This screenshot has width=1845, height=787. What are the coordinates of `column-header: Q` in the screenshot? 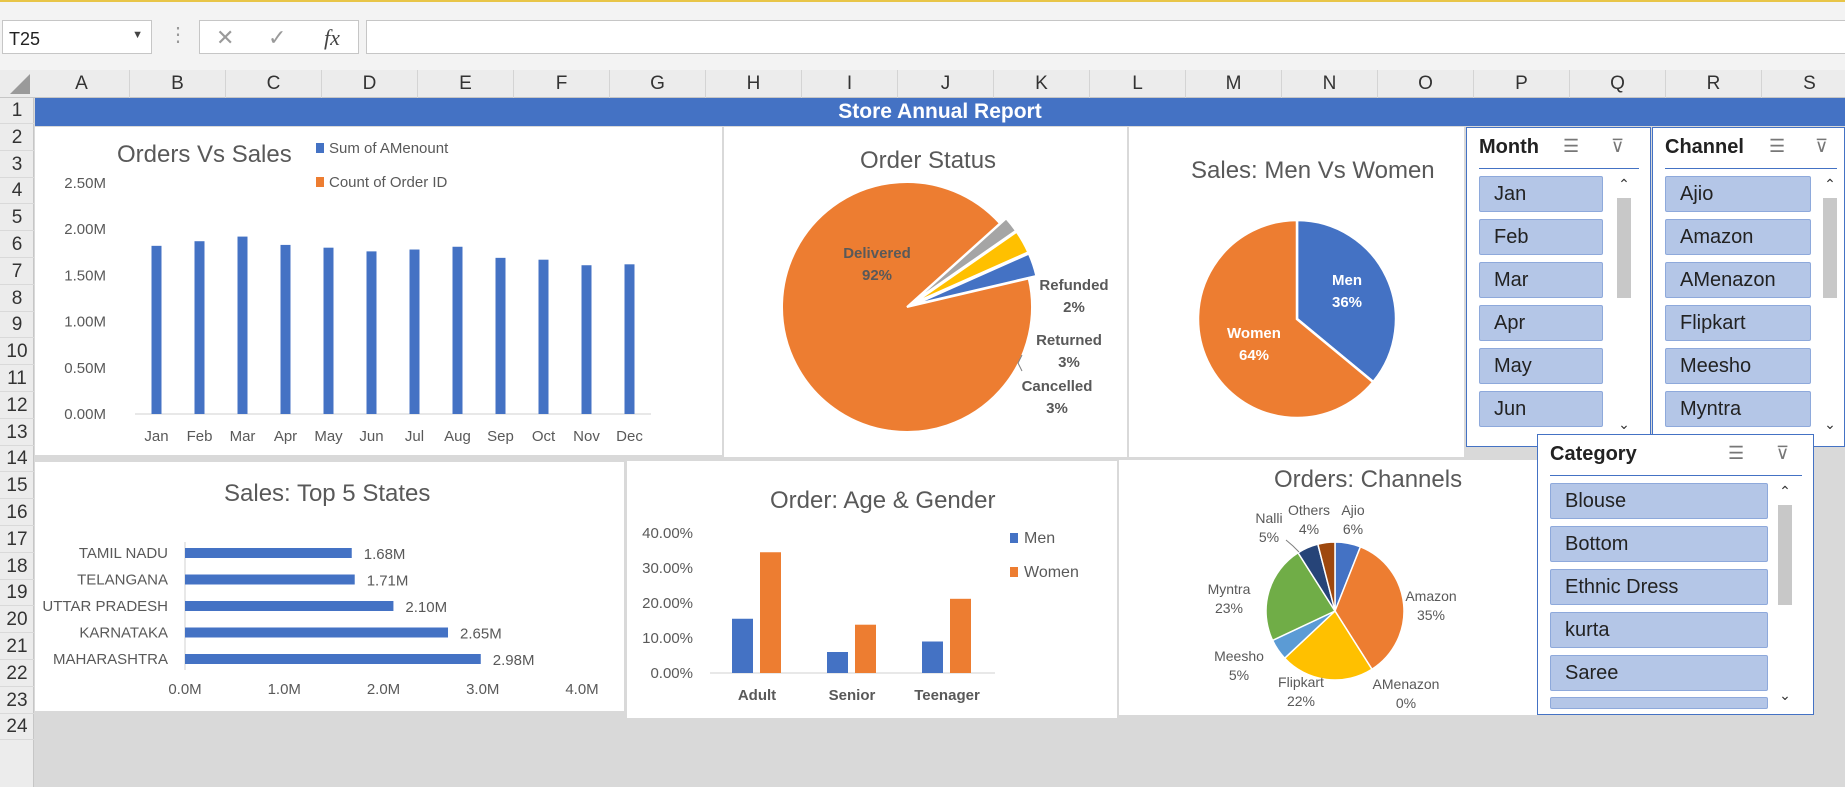 It's located at (1618, 84).